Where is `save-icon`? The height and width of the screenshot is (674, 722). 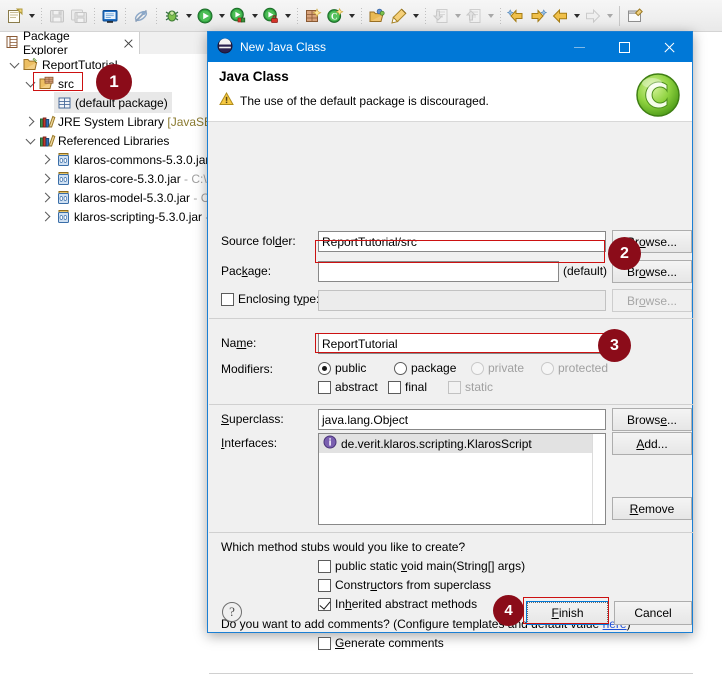 save-icon is located at coordinates (57, 16).